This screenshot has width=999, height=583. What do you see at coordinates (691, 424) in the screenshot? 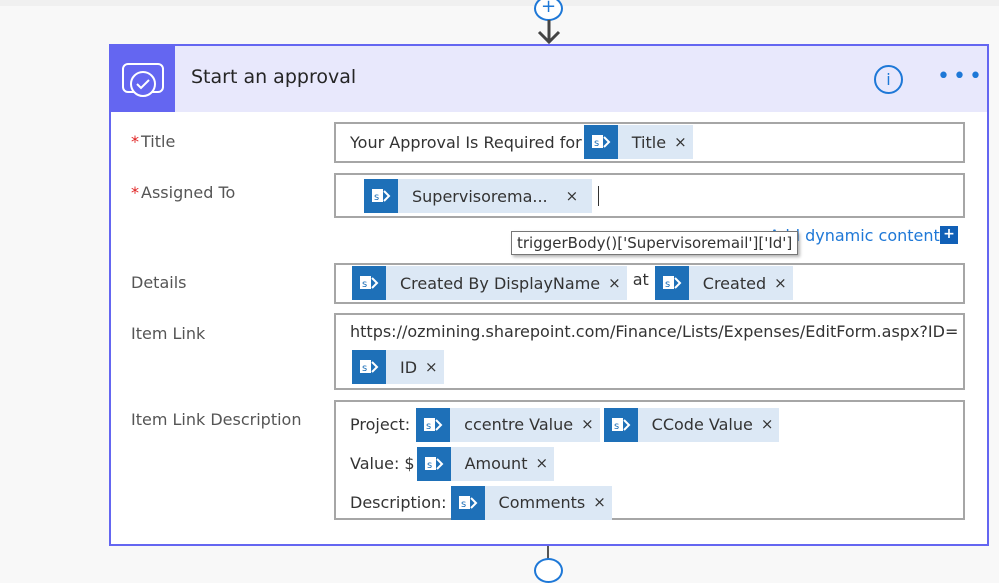
I see `token-ccode: s CCode Value ×` at bounding box center [691, 424].